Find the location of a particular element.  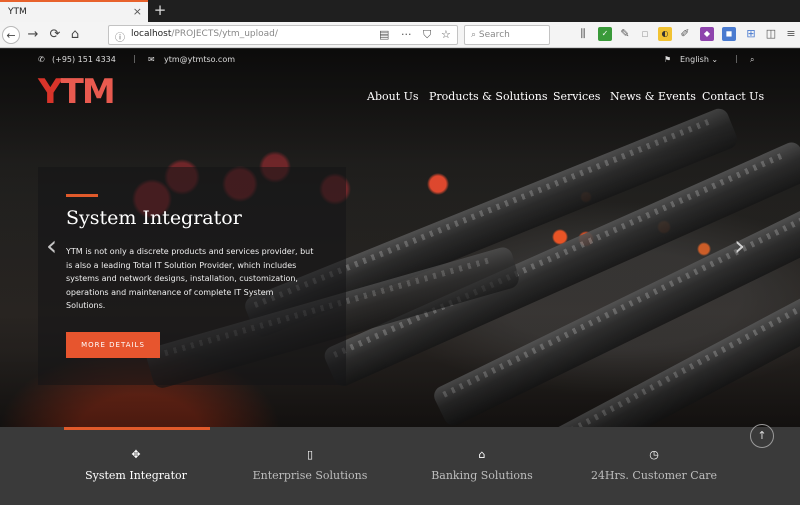

slide-title: System Integrator is located at coordinates (154, 218).